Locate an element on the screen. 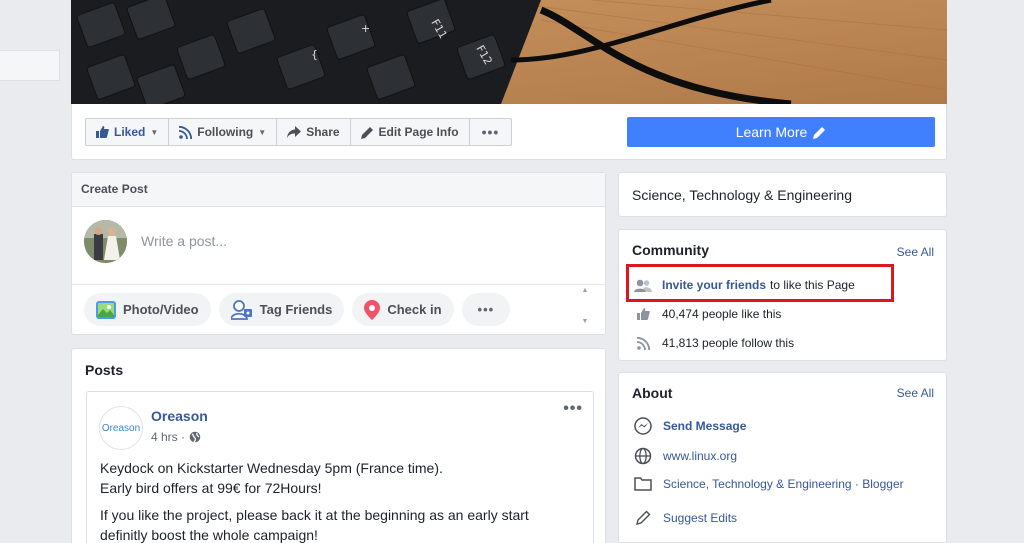 This screenshot has width=1024, height=543. page-likes-row: 40,474 people like this is located at coordinates (706, 314).